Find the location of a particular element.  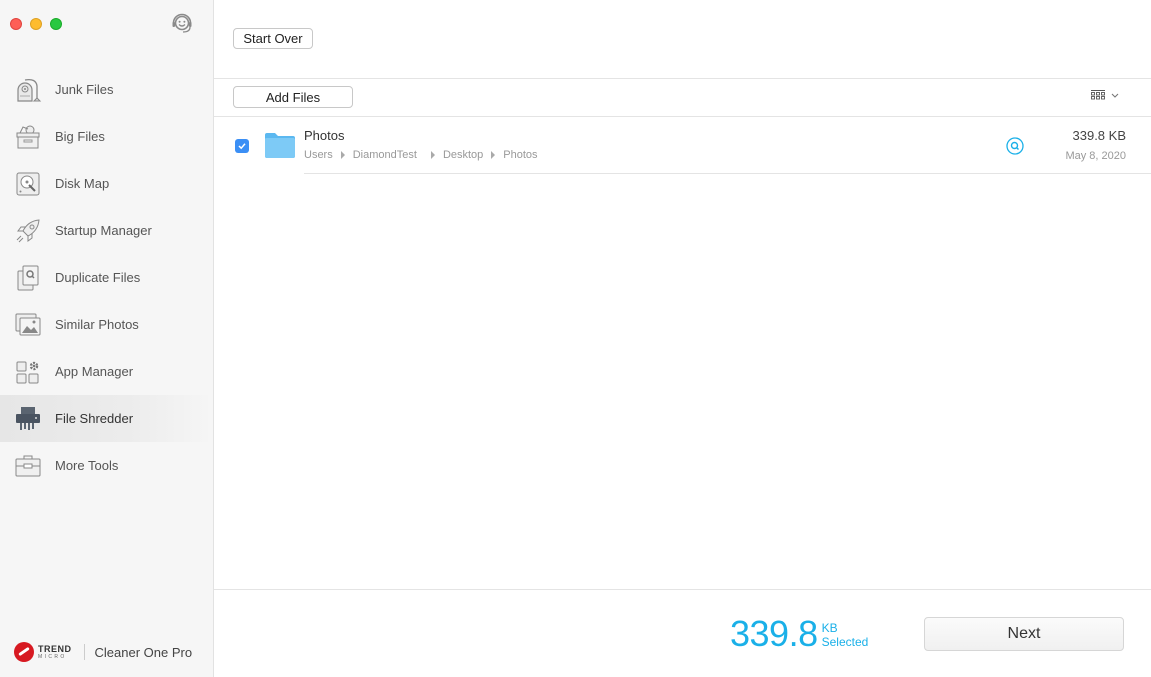

box-icon is located at coordinates (28, 137).